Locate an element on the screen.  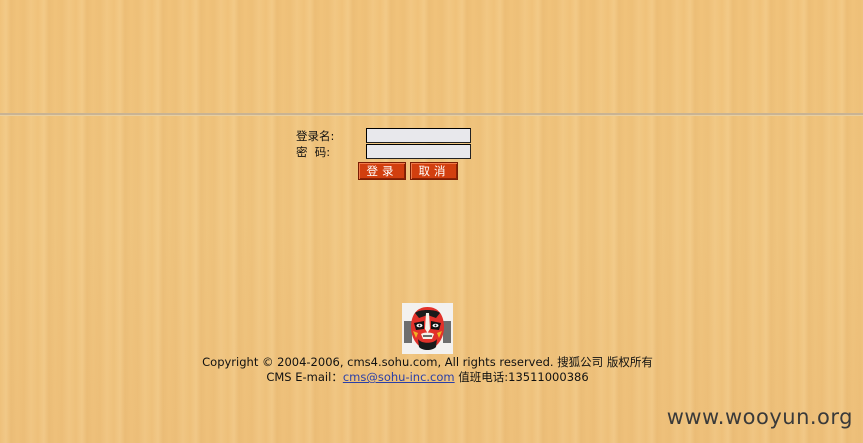
login-button: 登录 is located at coordinates (382, 171).